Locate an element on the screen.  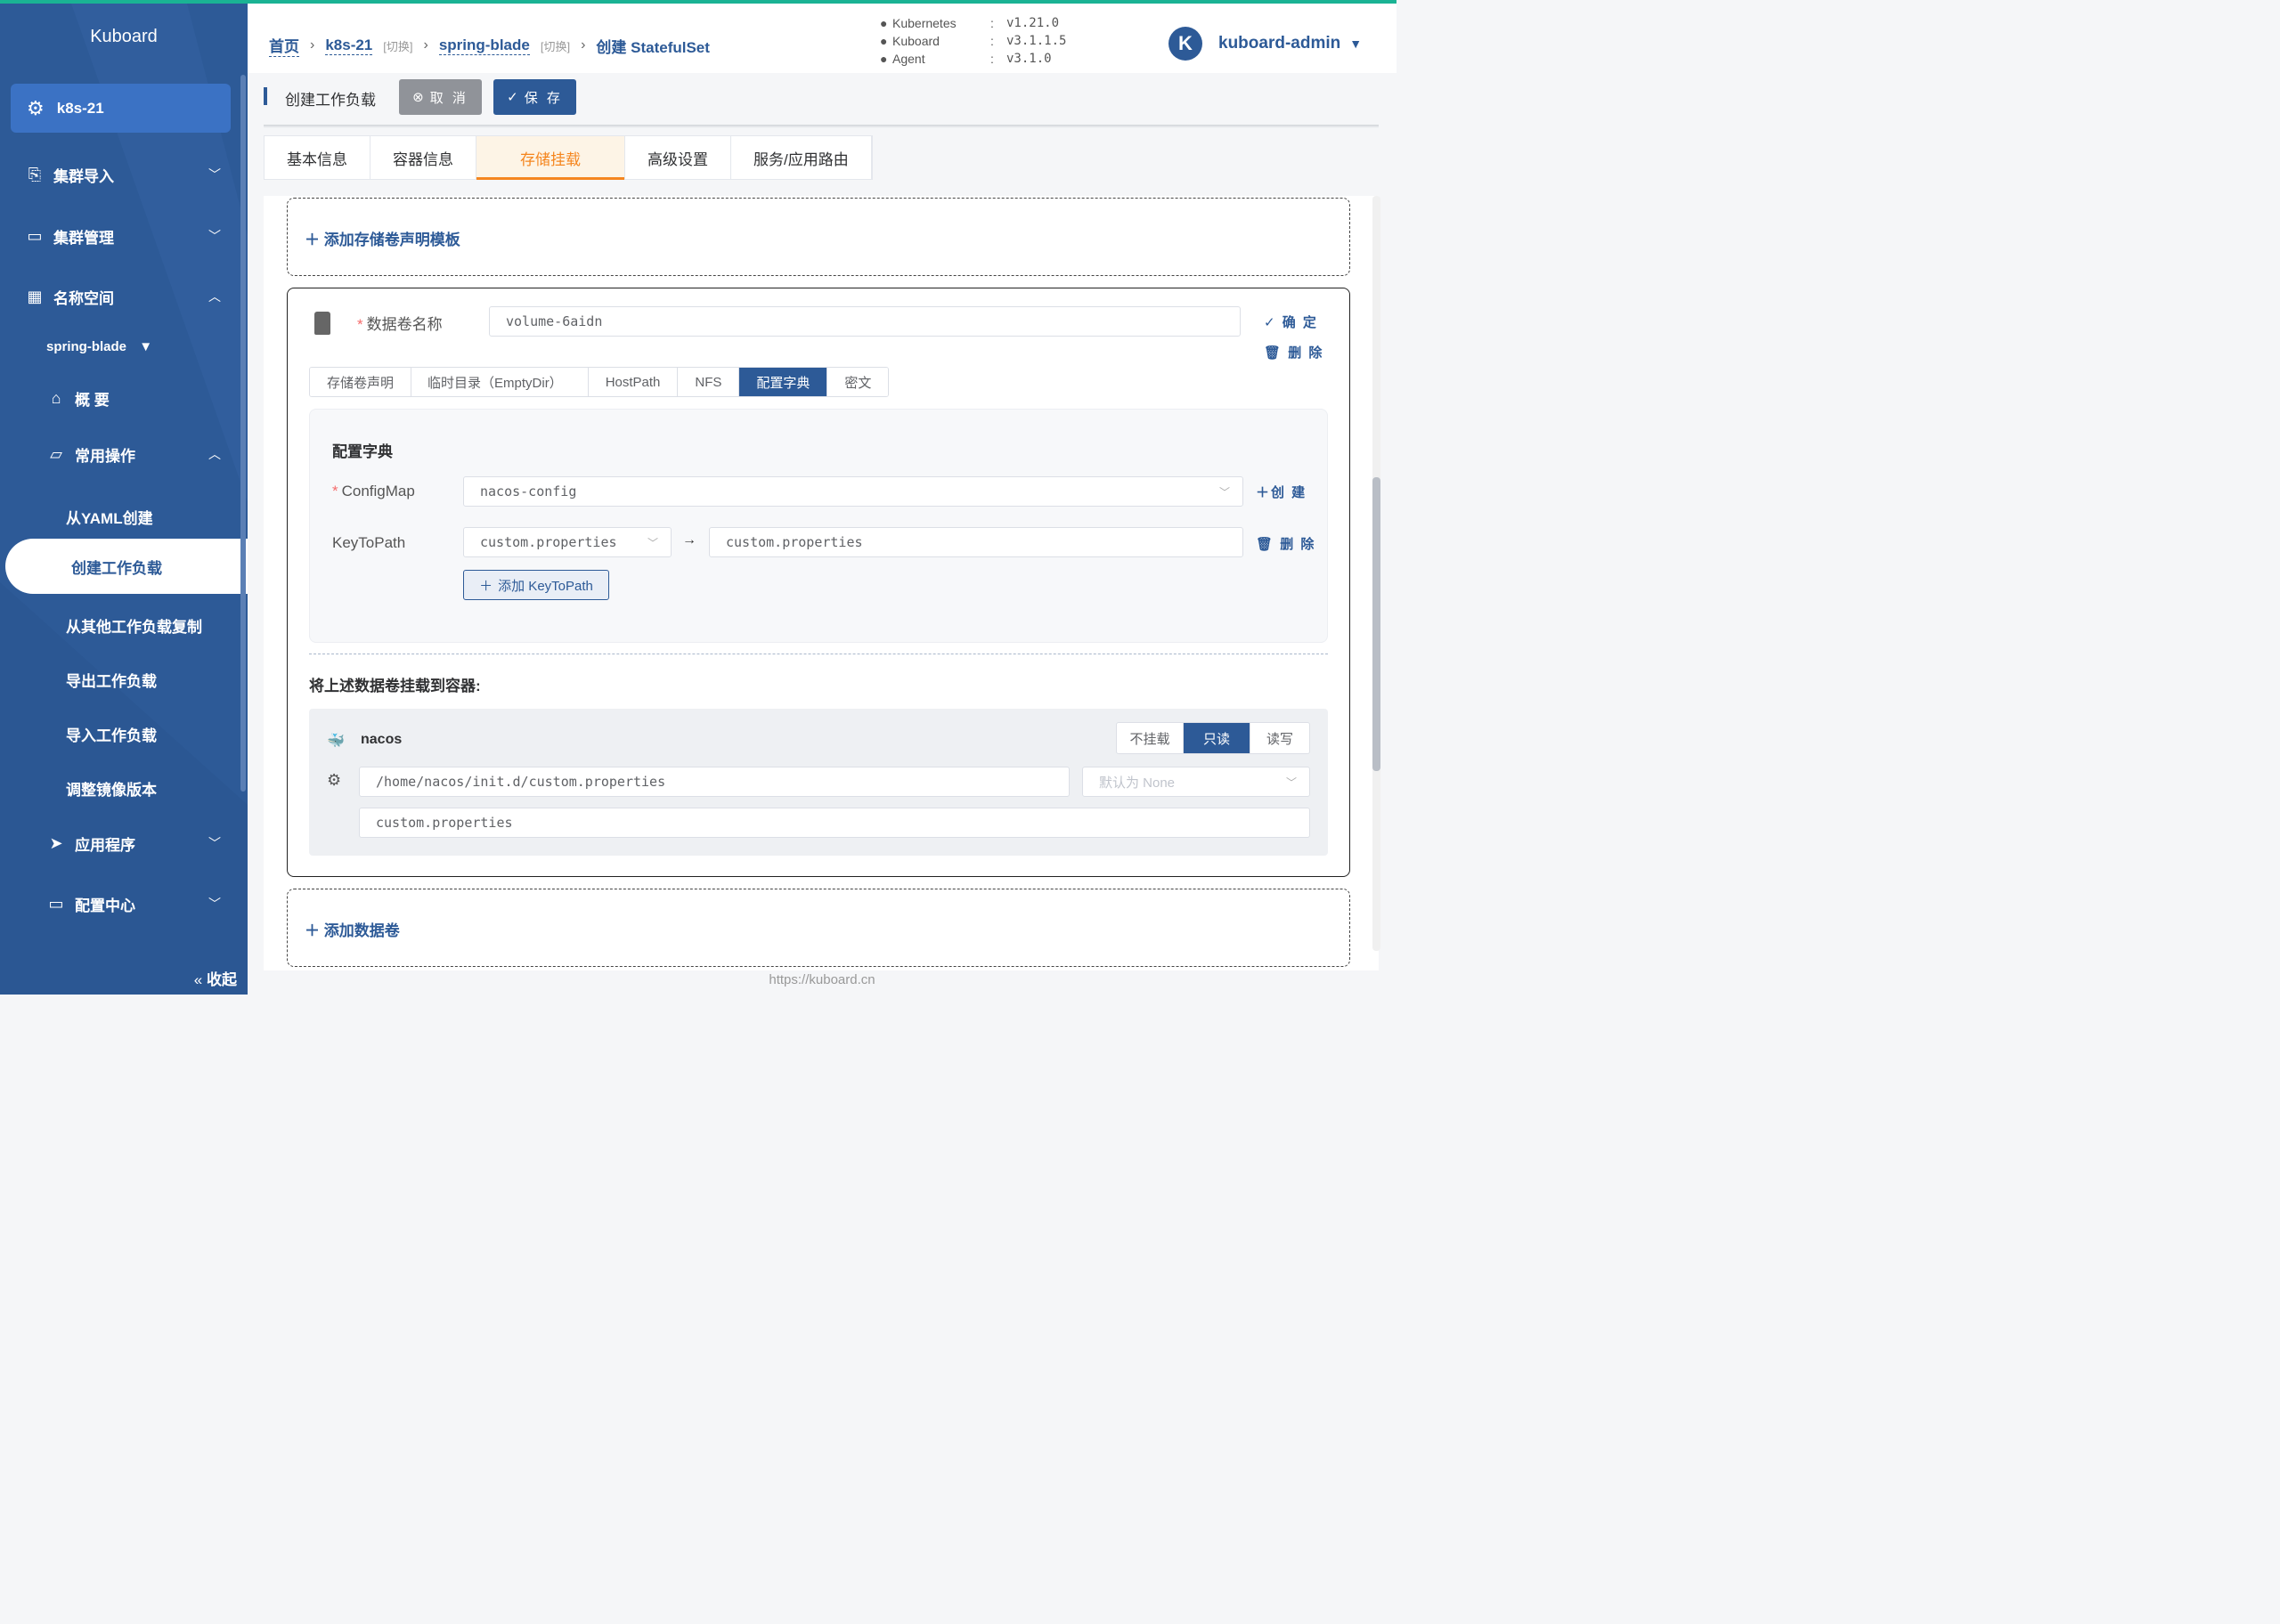
delete-volume-button: 🗑 删 除 is located at coordinates (1293, 352).